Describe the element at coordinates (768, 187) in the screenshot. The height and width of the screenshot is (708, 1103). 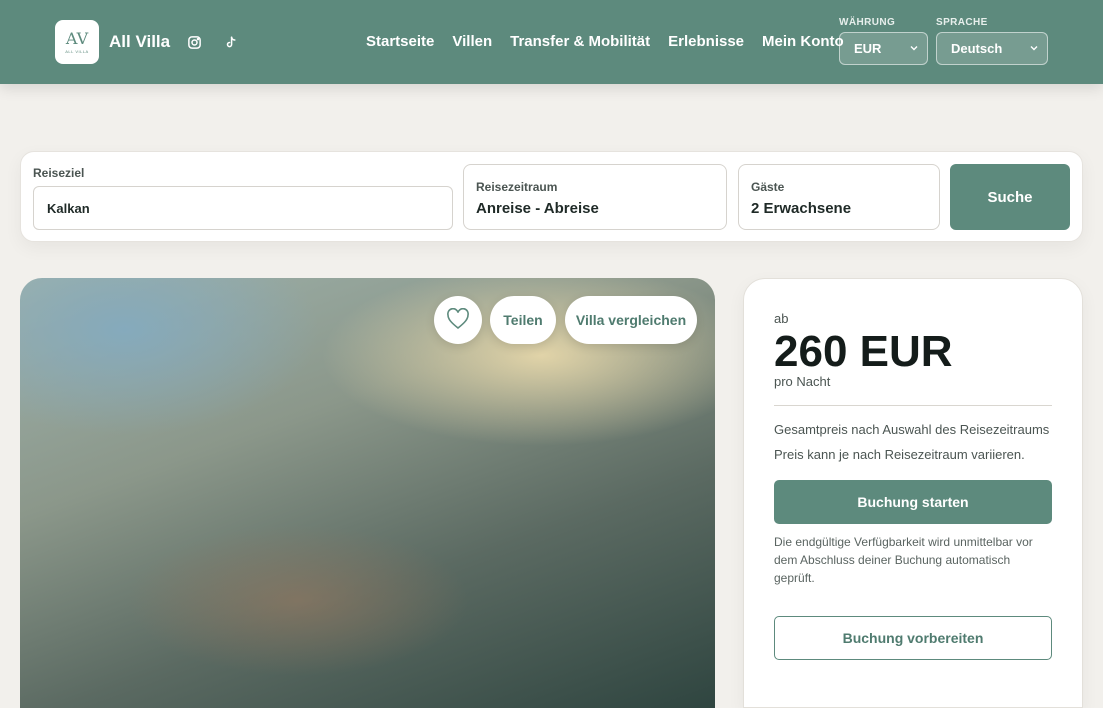
I see `guests-label: Gäste` at that location.